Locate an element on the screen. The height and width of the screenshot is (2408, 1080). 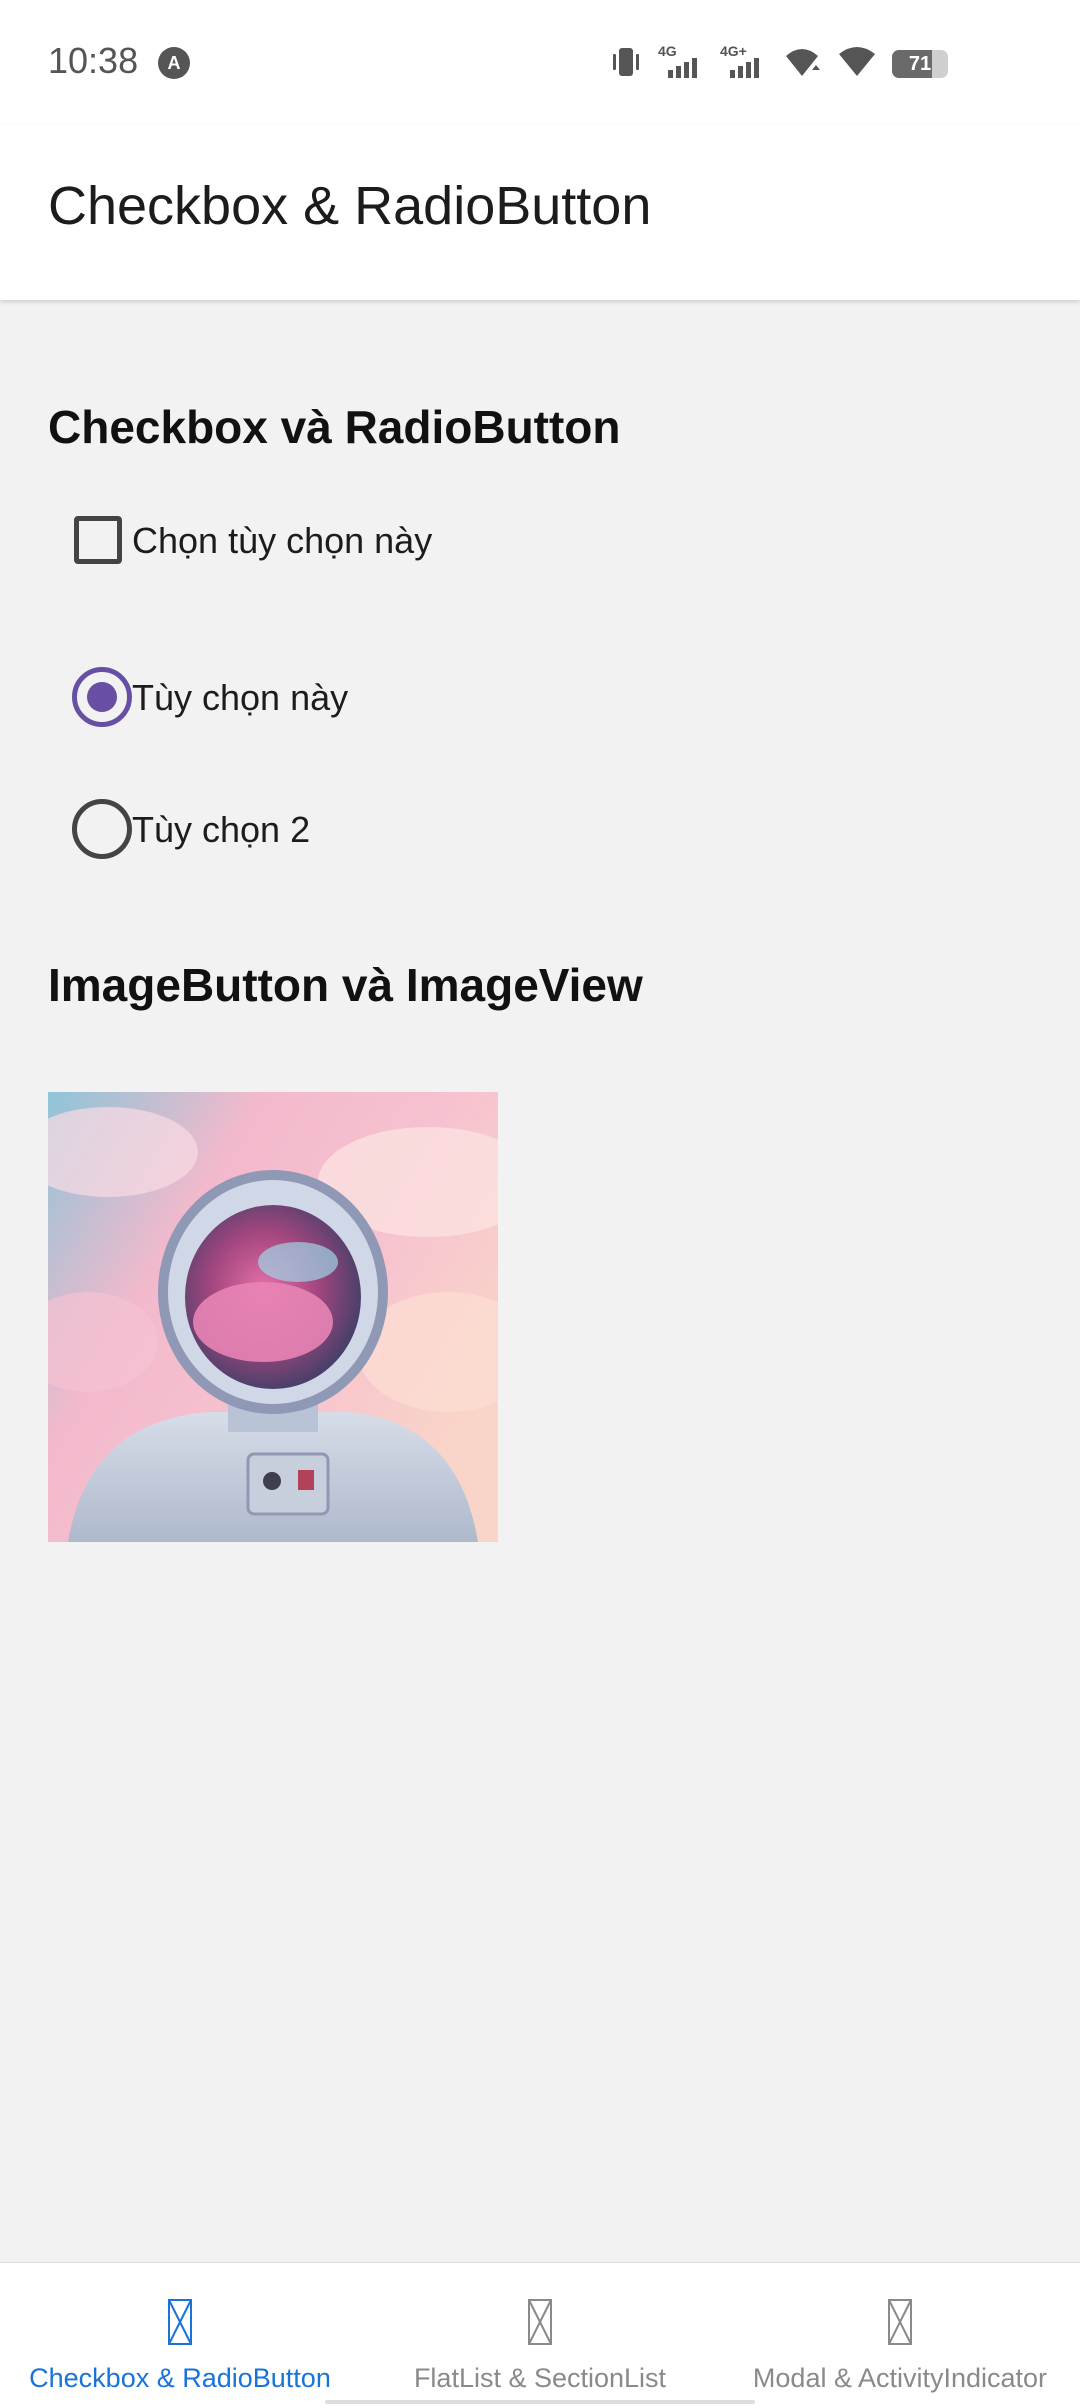
tab-label-flatlist-sectionlist: FlatList & SectionList is located at coordinates (540, 2378).